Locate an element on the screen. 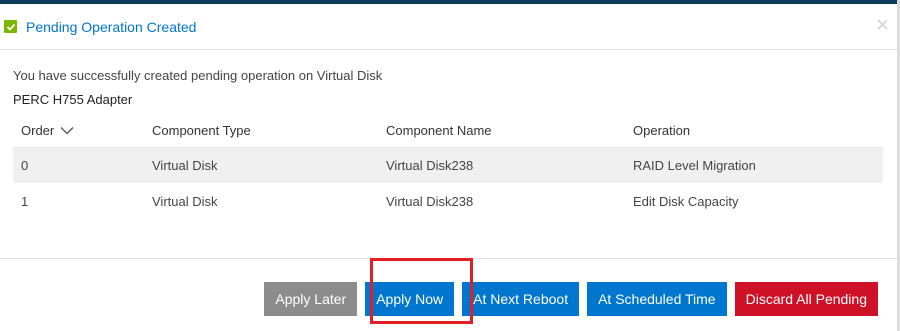 This screenshot has height=331, width=900. discard-all-pending-button: Discard All Pending is located at coordinates (806, 299).